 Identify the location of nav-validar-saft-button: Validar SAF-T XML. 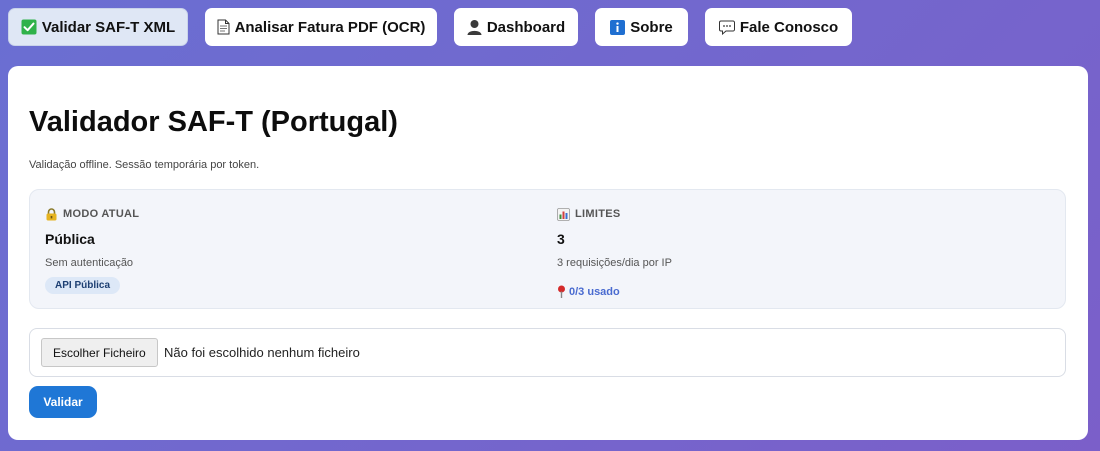
(98, 27).